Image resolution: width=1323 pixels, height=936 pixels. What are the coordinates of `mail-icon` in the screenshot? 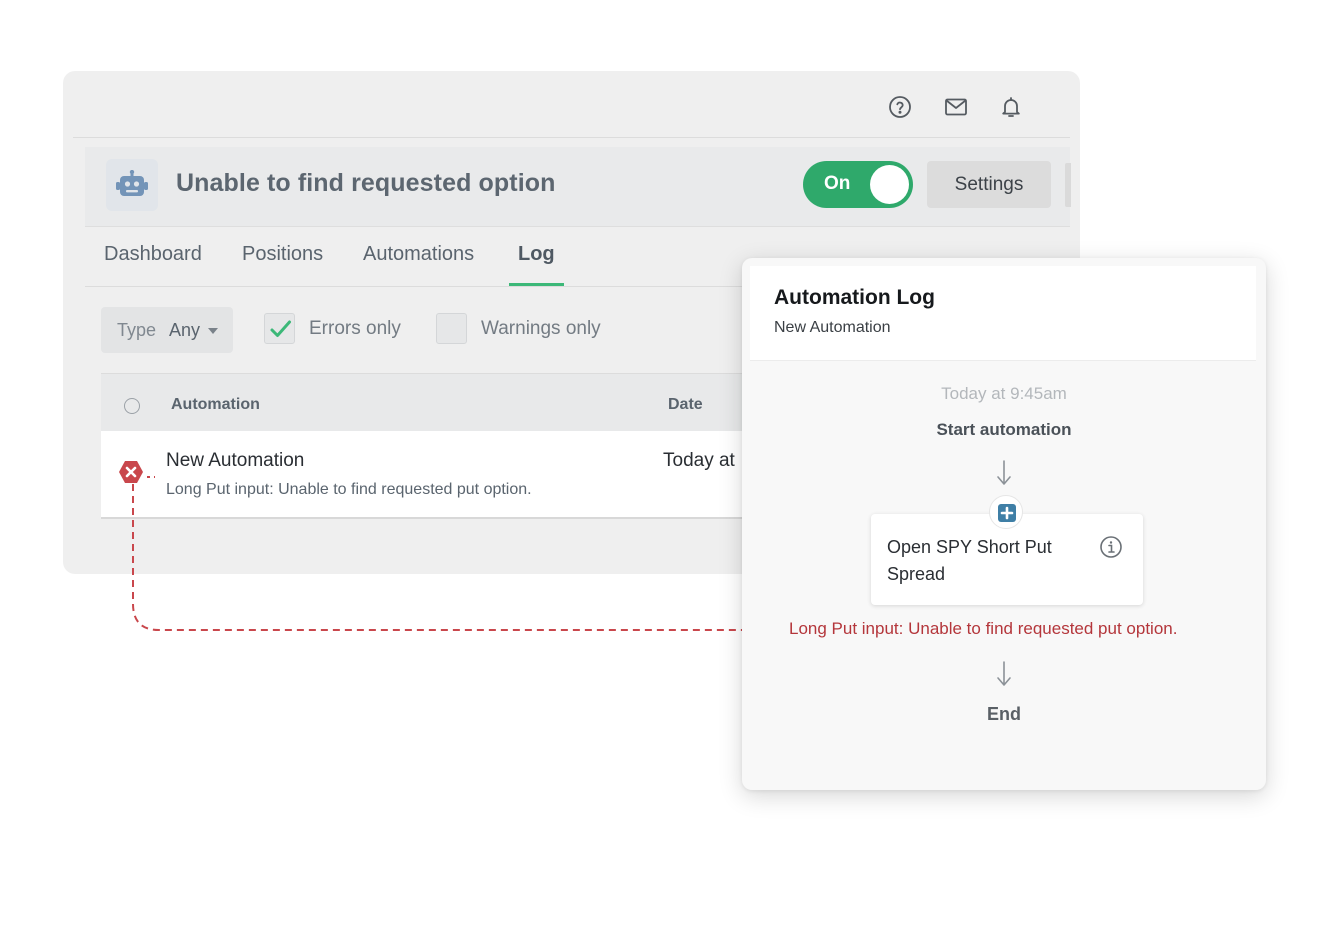 It's located at (956, 107).